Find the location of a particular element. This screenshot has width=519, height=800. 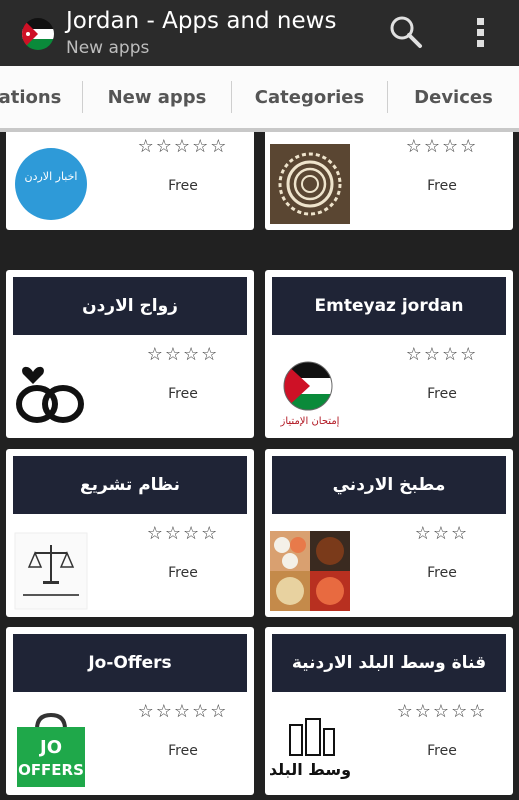

scales-logo-icon is located at coordinates (51, 571).